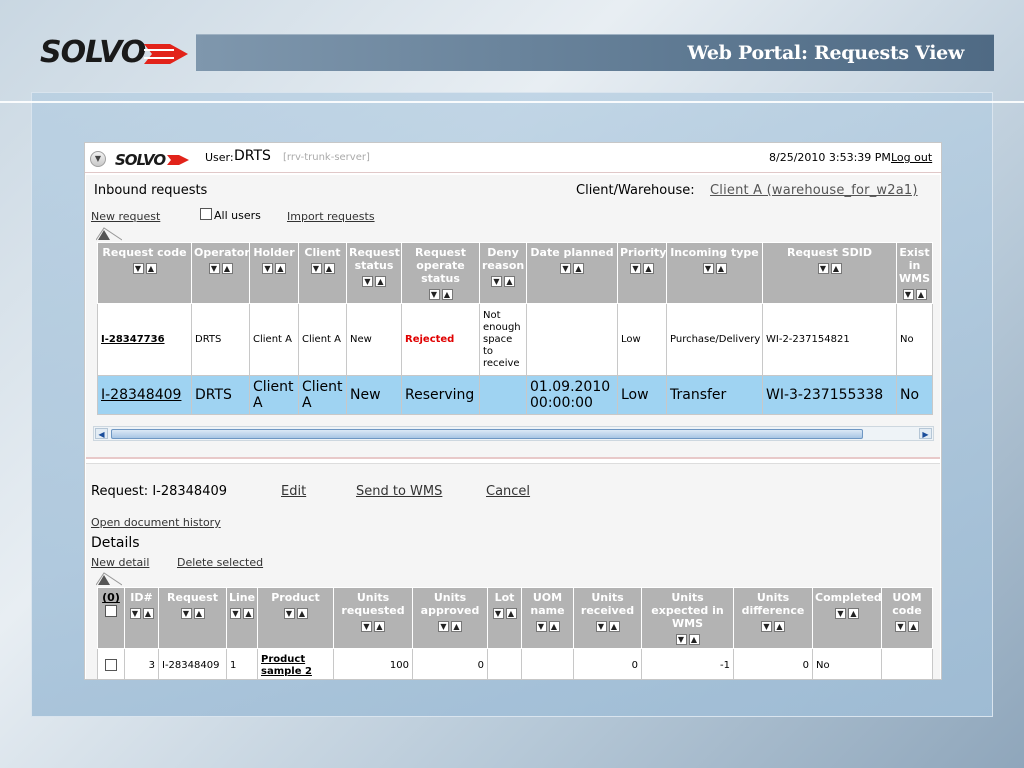 This screenshot has width=1024, height=768. What do you see at coordinates (331, 216) in the screenshot?
I see `import-requests-link: Import requests` at bounding box center [331, 216].